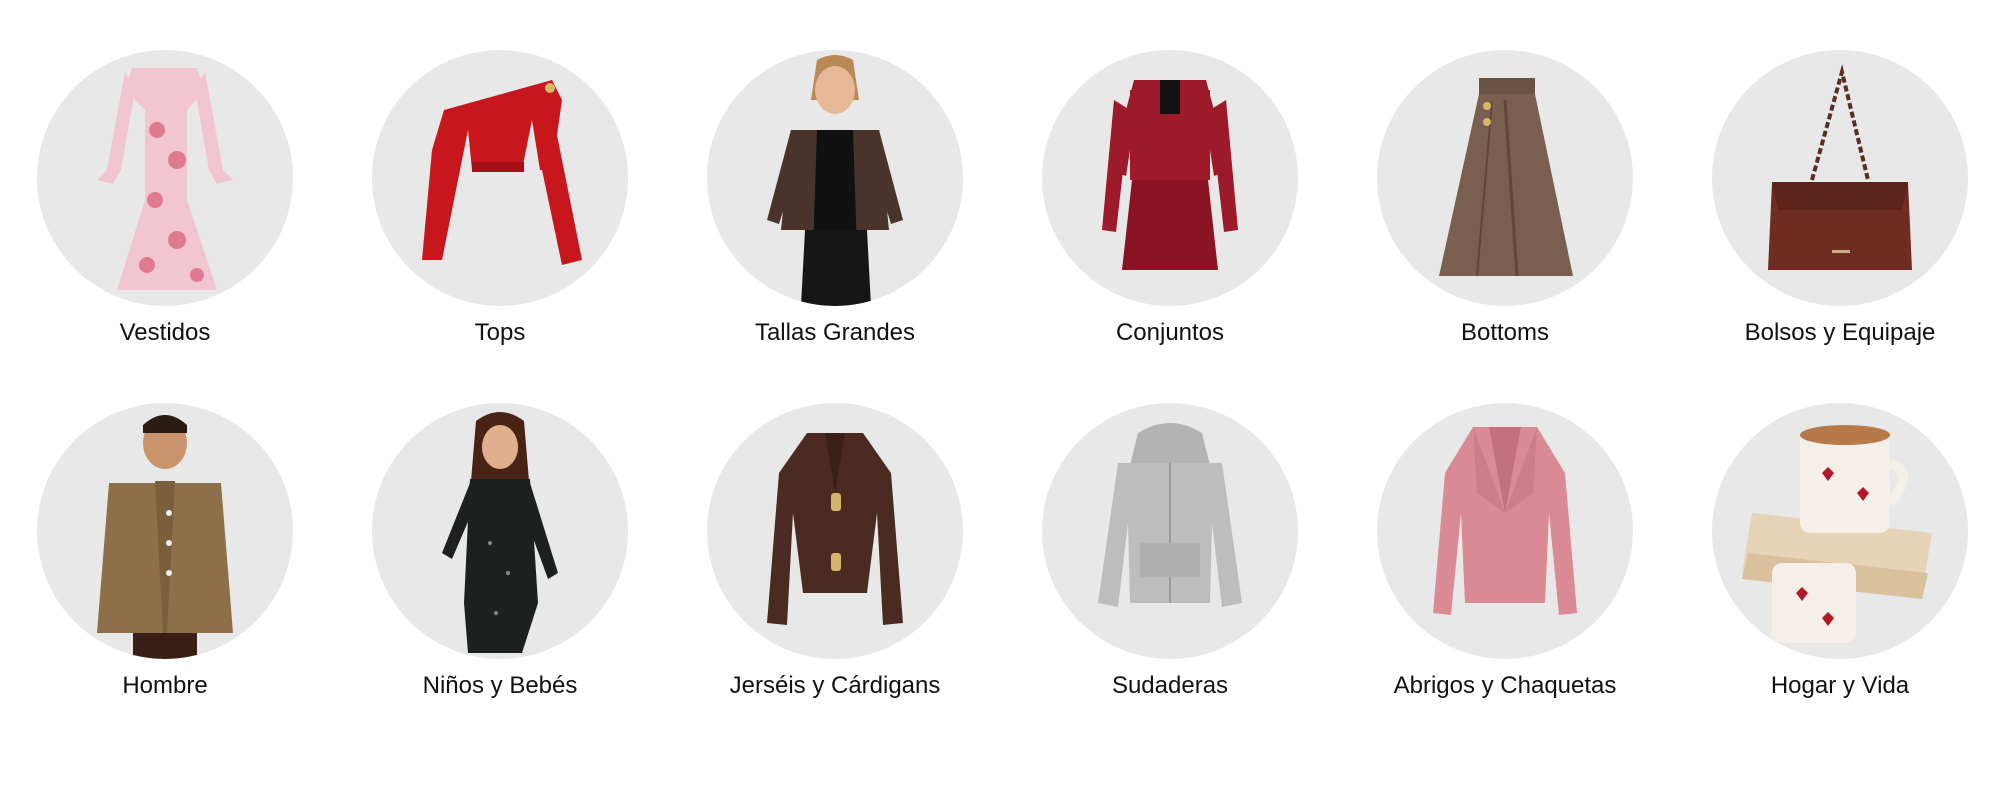 The image size is (2000, 787). I want to click on knit-cardigan-icon, so click(835, 529).